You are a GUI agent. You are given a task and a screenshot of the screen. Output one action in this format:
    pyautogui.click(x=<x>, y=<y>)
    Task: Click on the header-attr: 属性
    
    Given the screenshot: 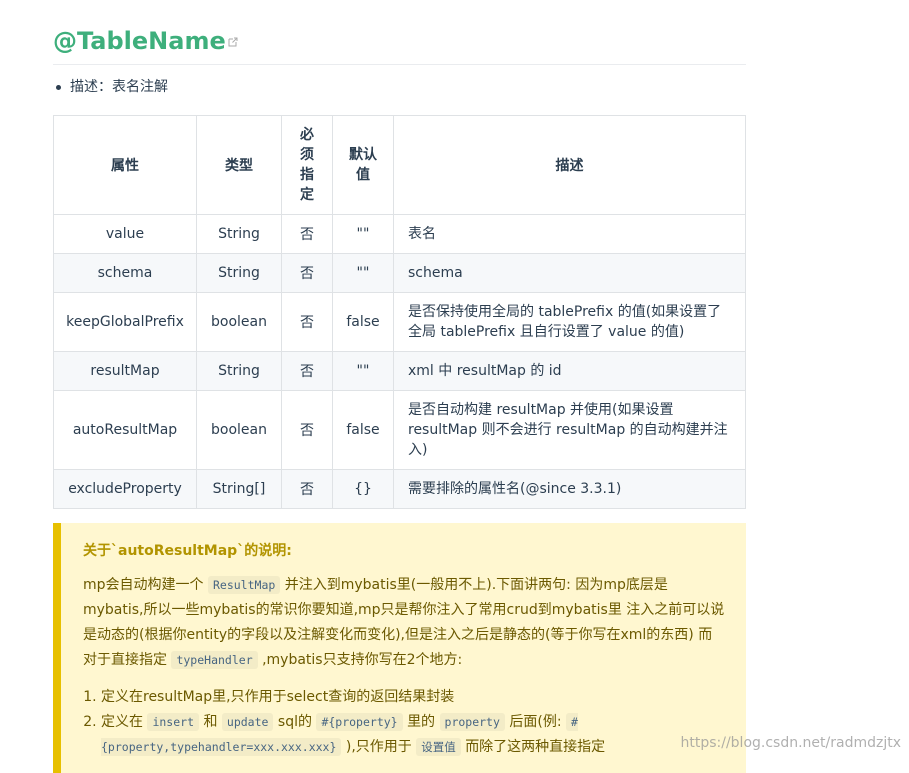 What is the action you would take?
    pyautogui.click(x=125, y=165)
    